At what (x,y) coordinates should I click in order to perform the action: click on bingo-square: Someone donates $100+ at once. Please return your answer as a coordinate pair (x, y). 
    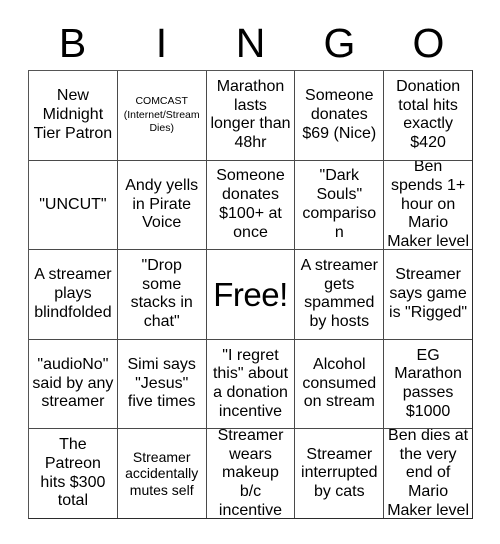
    Looking at the image, I should click on (250, 205).